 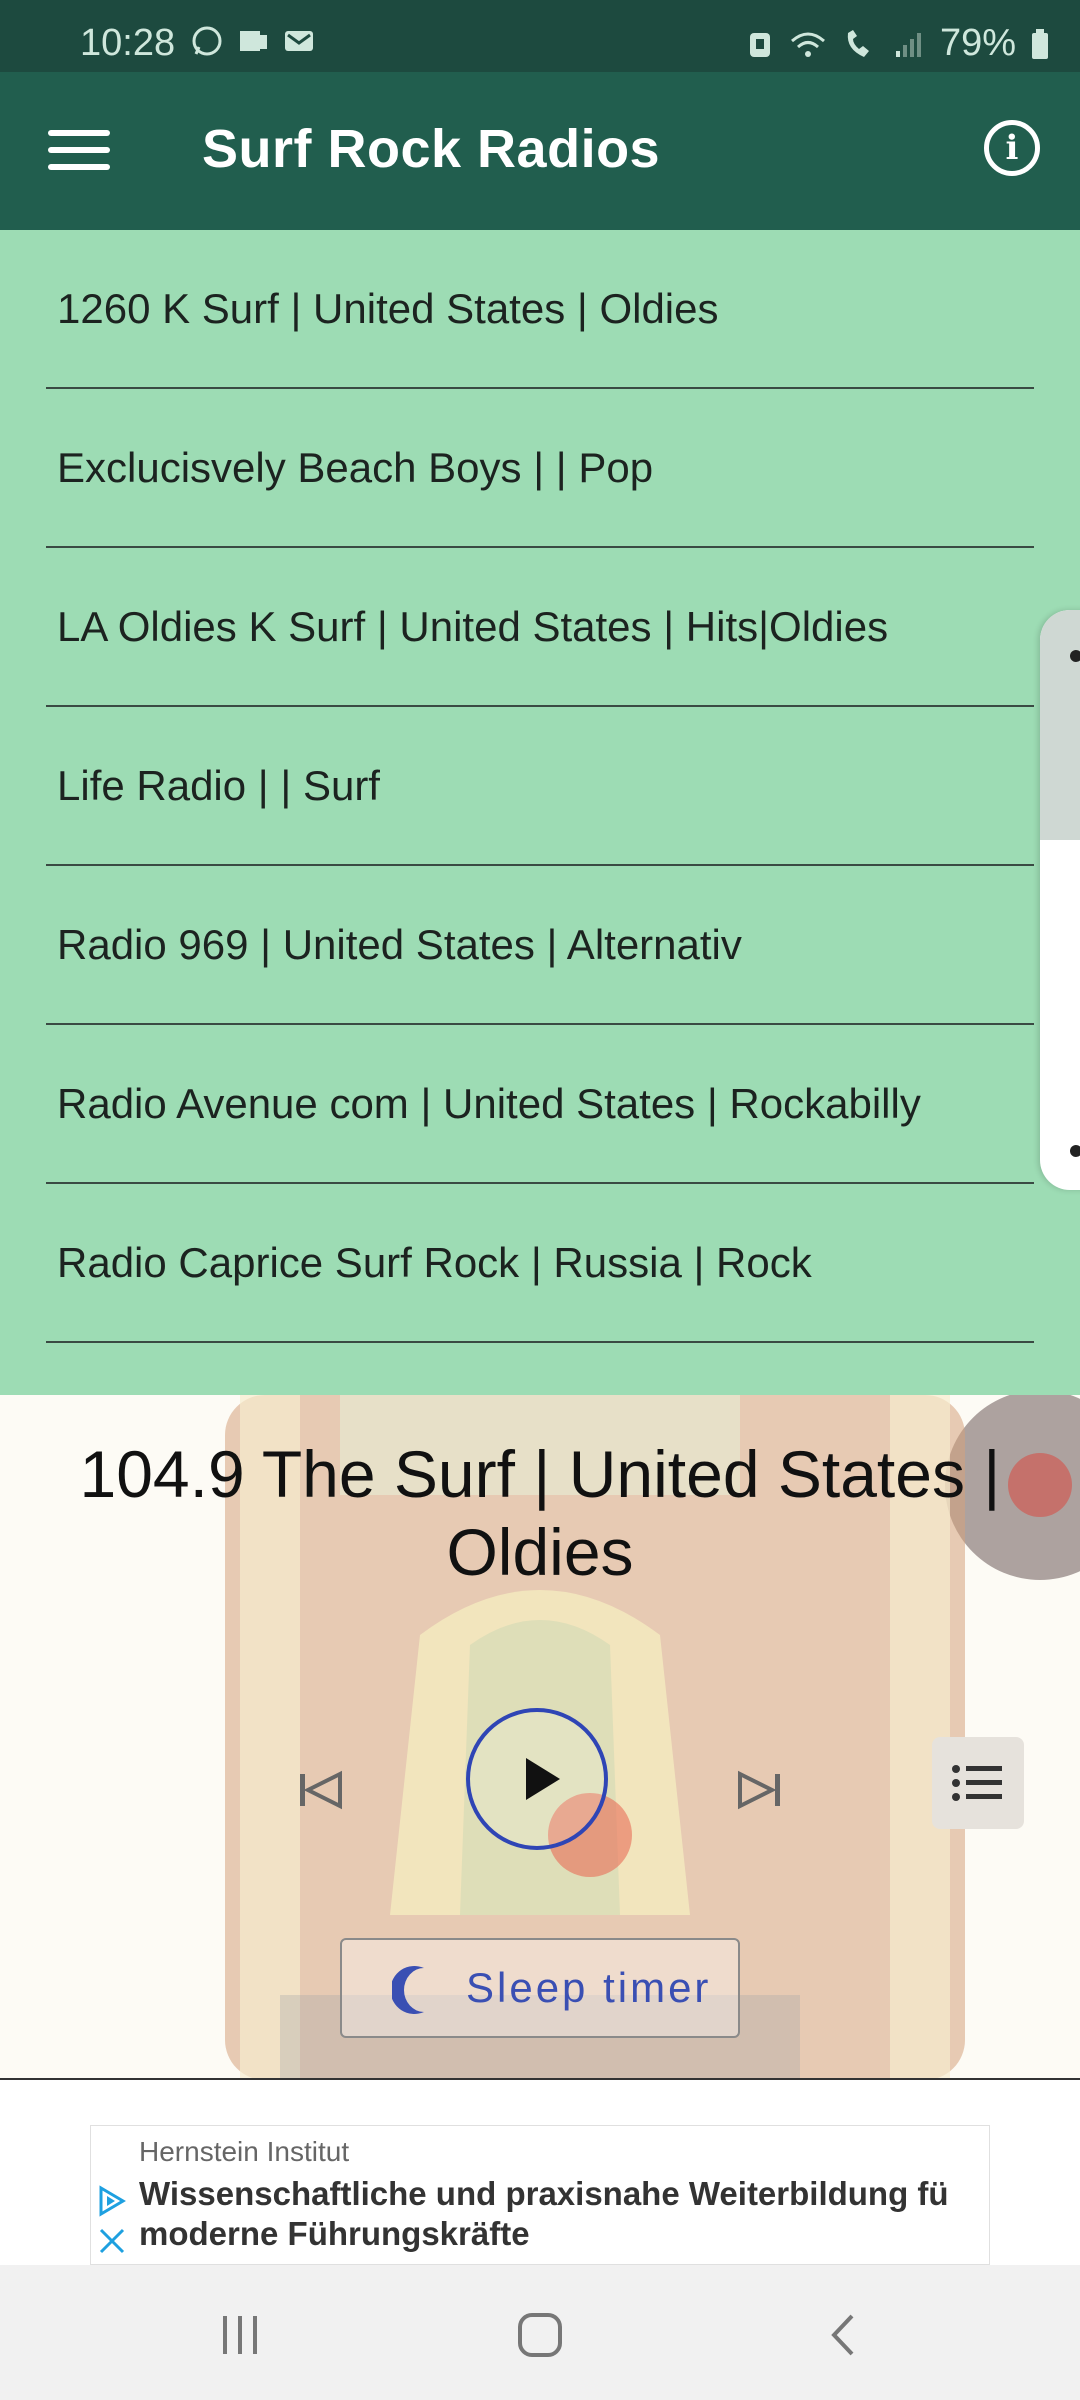 I want to click on hamburger-menu-icon, so click(x=79, y=152).